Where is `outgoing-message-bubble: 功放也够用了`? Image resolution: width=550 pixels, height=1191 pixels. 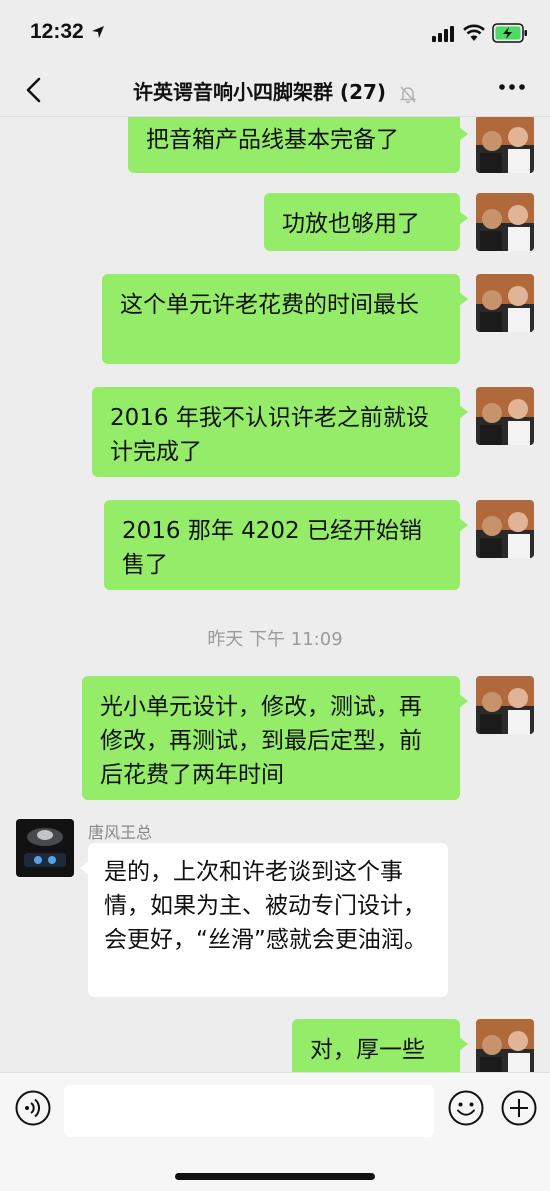 outgoing-message-bubble: 功放也够用了 is located at coordinates (366, 222).